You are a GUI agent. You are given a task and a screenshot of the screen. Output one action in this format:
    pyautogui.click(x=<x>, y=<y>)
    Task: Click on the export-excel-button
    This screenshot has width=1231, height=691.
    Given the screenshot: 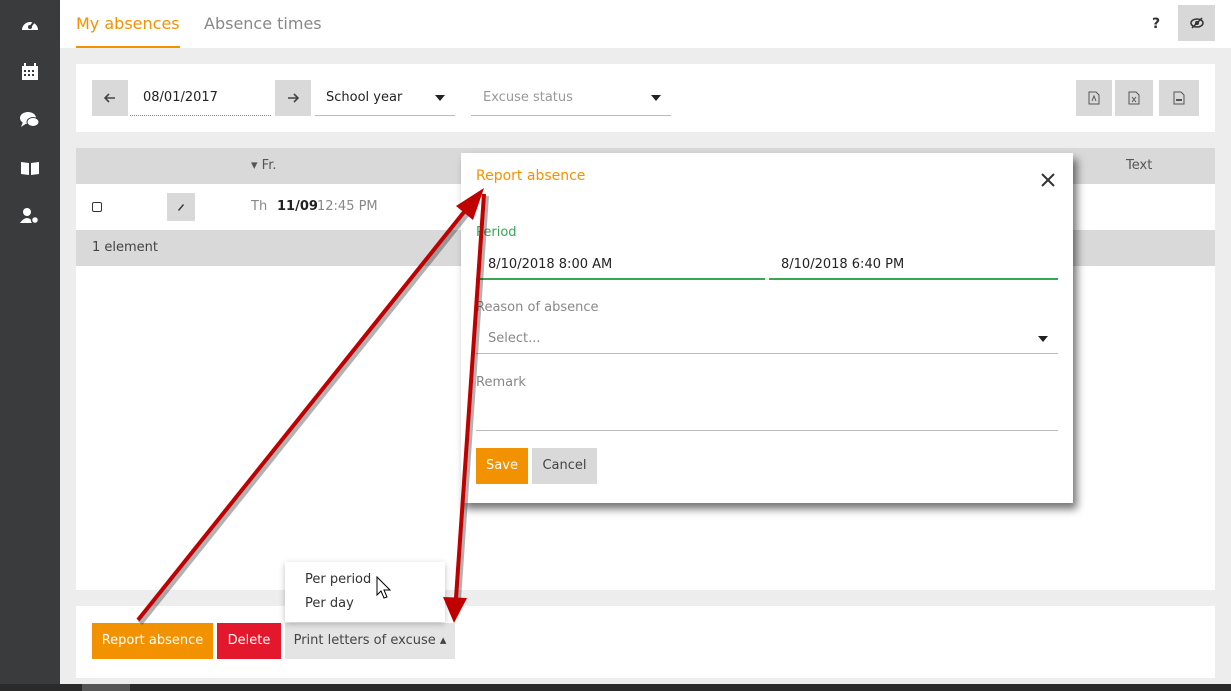 What is the action you would take?
    pyautogui.click(x=1134, y=98)
    